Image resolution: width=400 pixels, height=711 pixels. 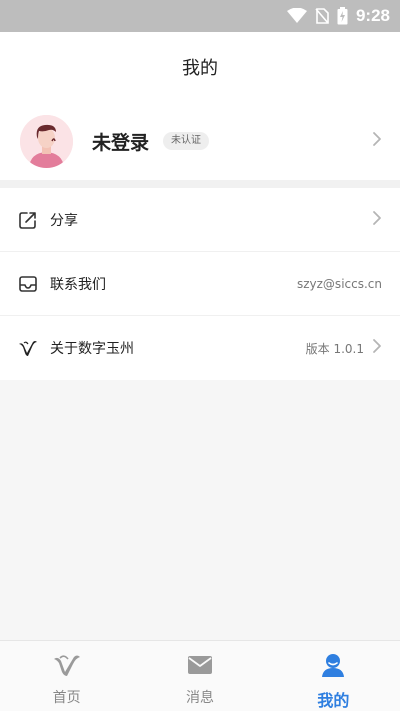 I want to click on tab-home: 首页, so click(x=66, y=676).